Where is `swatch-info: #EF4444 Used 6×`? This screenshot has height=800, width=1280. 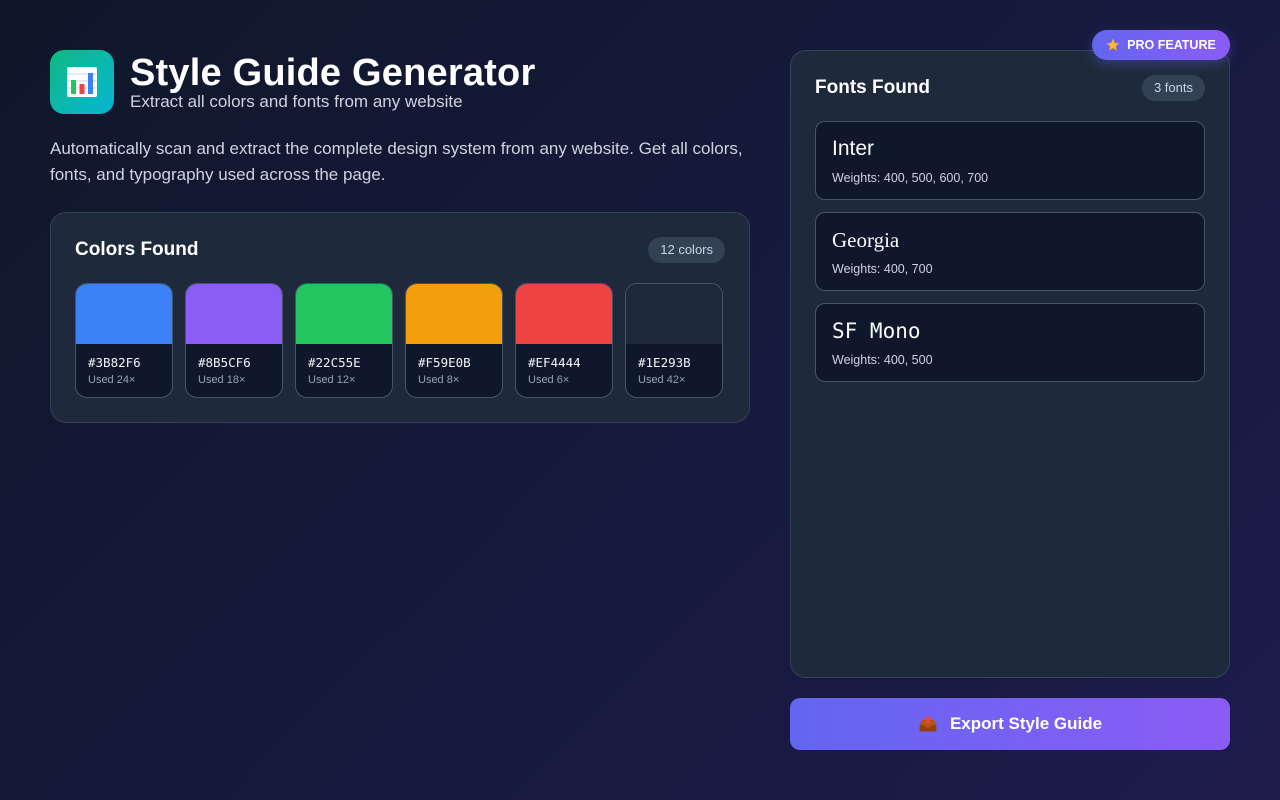 swatch-info: #EF4444 Used 6× is located at coordinates (564, 370).